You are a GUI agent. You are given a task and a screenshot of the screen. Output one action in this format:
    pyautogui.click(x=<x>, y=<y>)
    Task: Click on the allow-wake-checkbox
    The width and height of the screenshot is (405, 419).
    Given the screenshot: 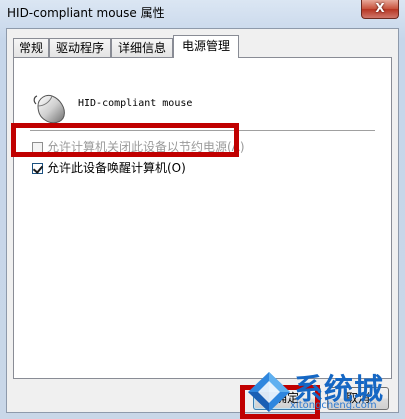 What is the action you would take?
    pyautogui.click(x=37, y=168)
    